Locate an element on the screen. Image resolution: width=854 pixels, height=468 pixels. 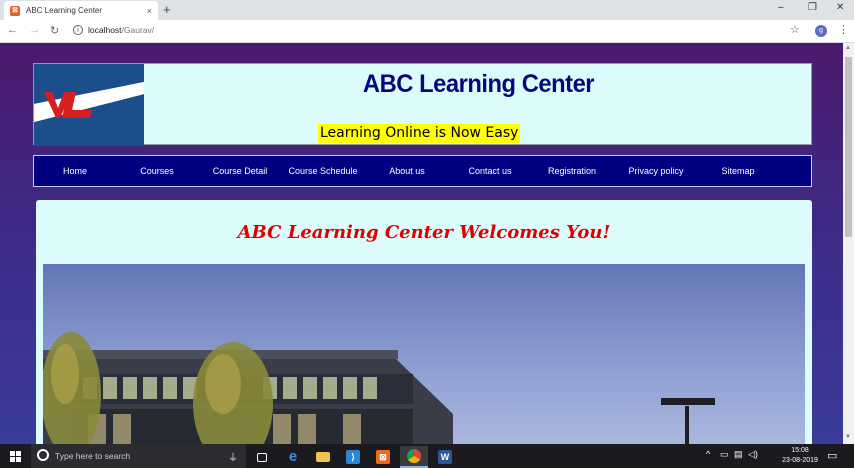
vscode-button: ⟩ is located at coordinates (353, 457).